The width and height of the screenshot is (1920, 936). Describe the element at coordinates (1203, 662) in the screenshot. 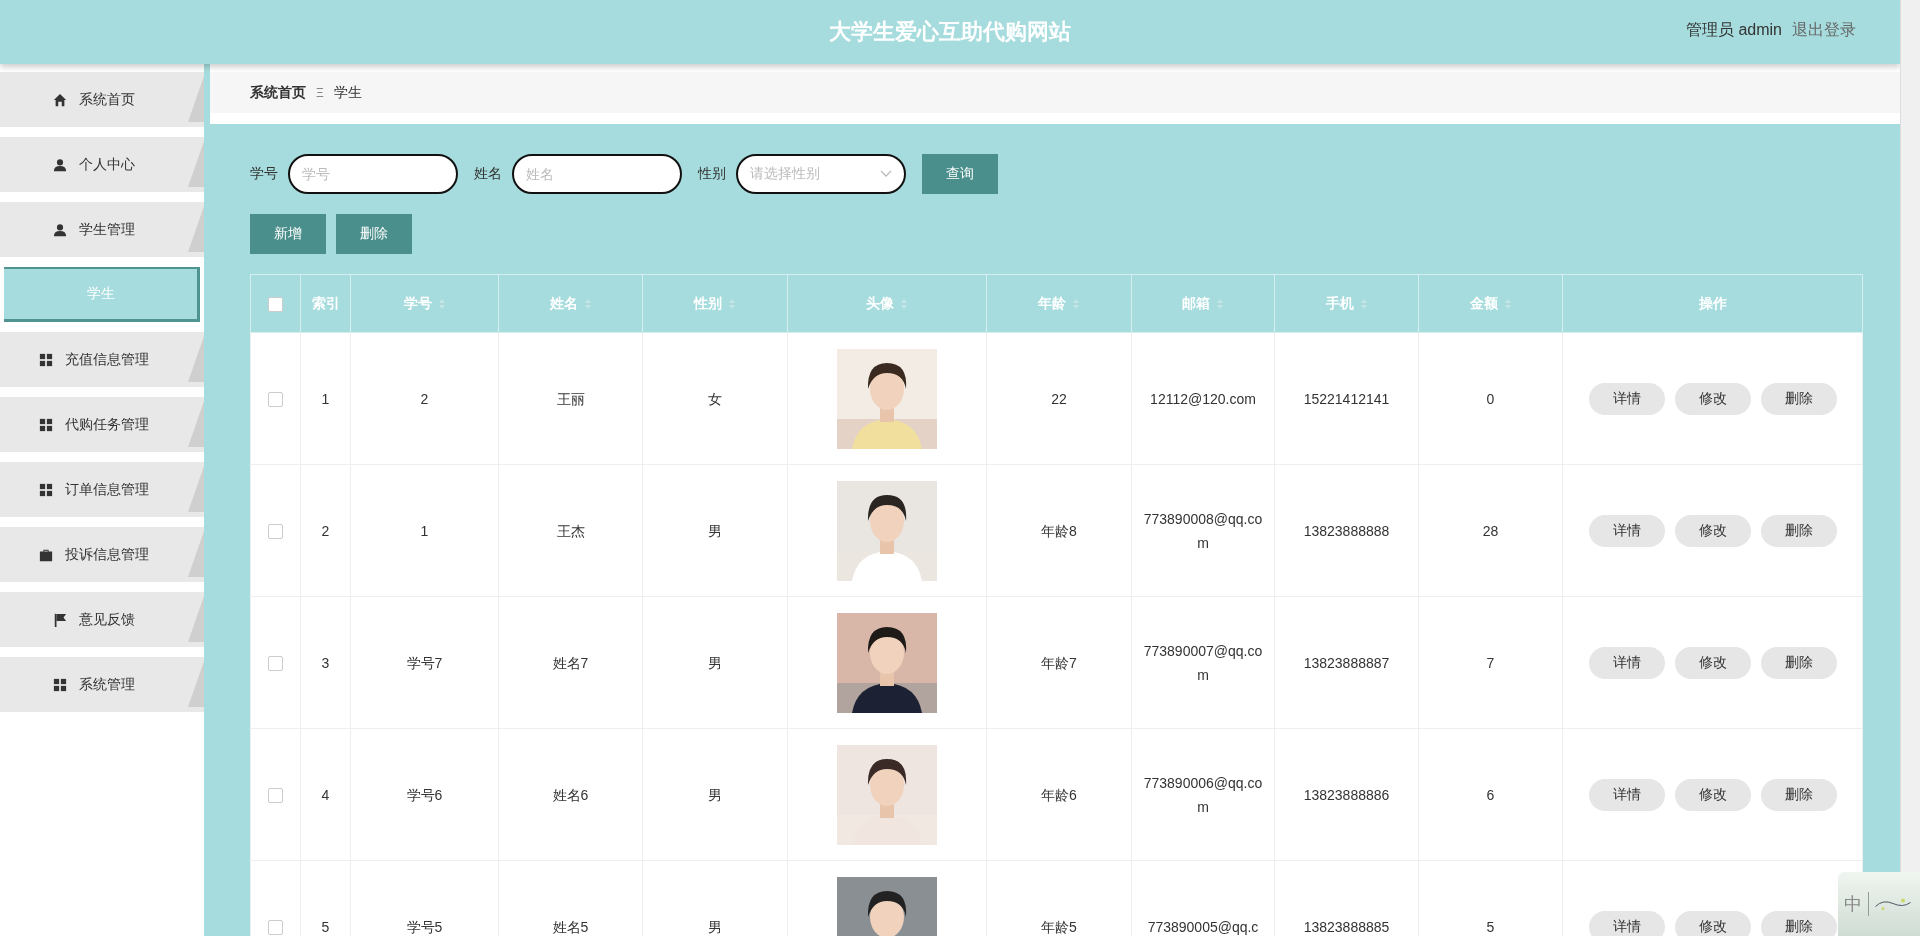

I see `table-cell: 773890007@qq.com` at that location.